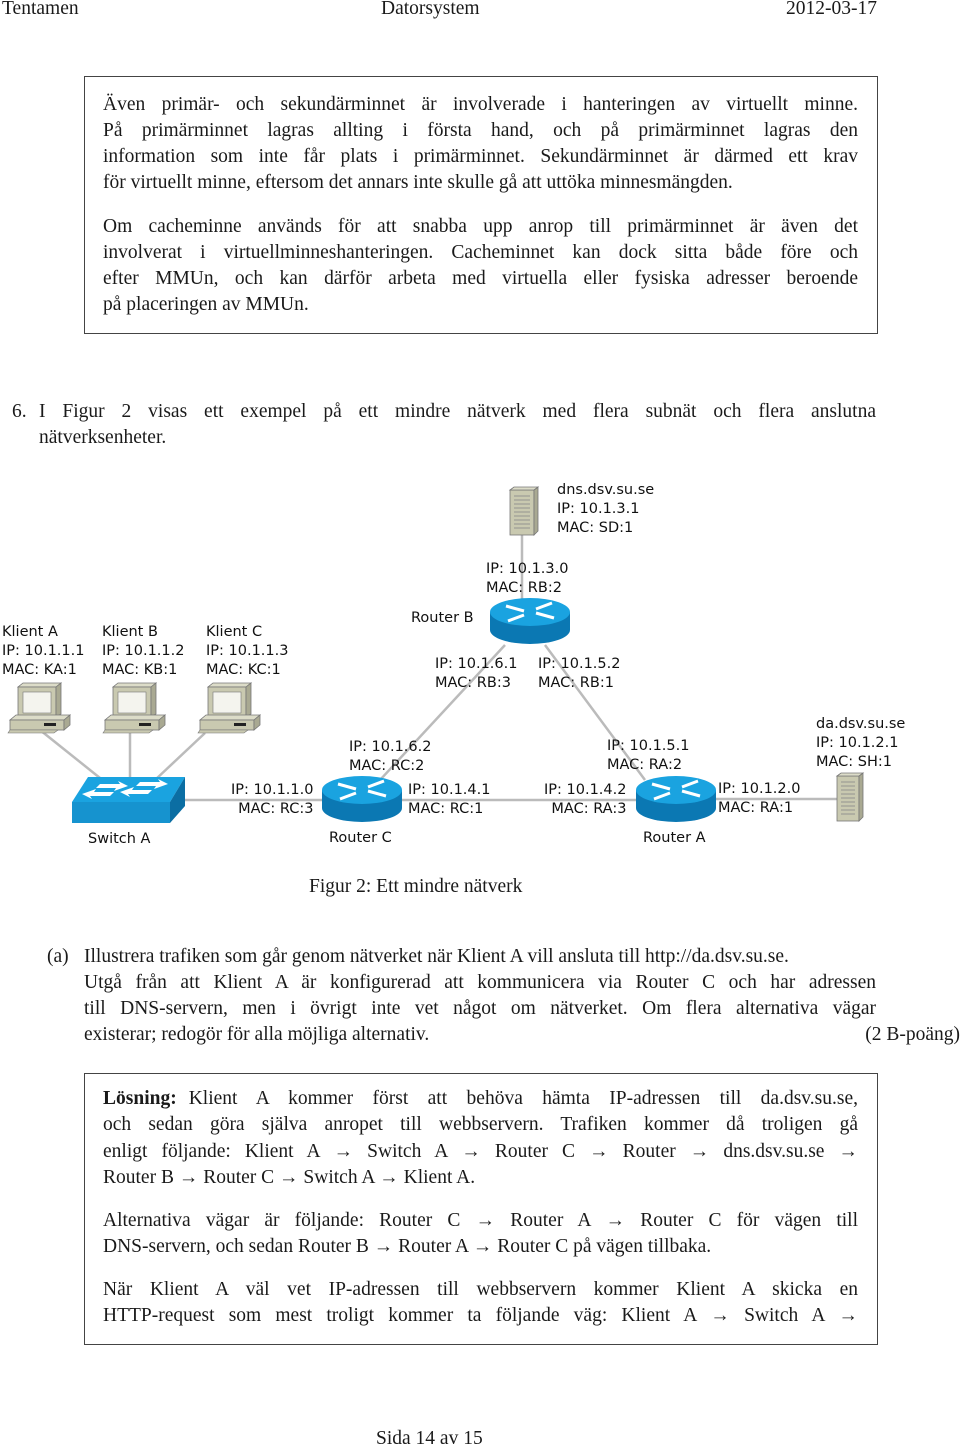 The height and width of the screenshot is (1452, 960). What do you see at coordinates (180, 756) in the screenshot?
I see `link-klient-c-switch` at bounding box center [180, 756].